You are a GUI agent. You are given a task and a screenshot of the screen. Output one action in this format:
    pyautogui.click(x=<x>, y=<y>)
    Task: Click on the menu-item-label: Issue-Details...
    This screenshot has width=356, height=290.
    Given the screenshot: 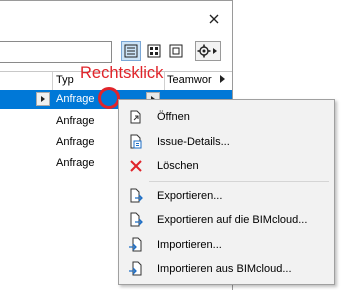 What is the action you would take?
    pyautogui.click(x=193, y=142)
    